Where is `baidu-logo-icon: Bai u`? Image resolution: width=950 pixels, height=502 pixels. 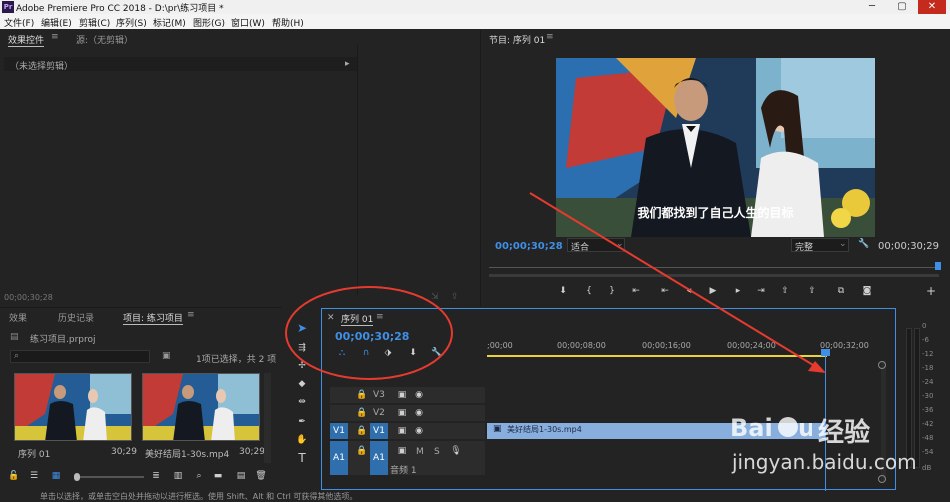 baidu-logo-icon: Bai u is located at coordinates (771, 428).